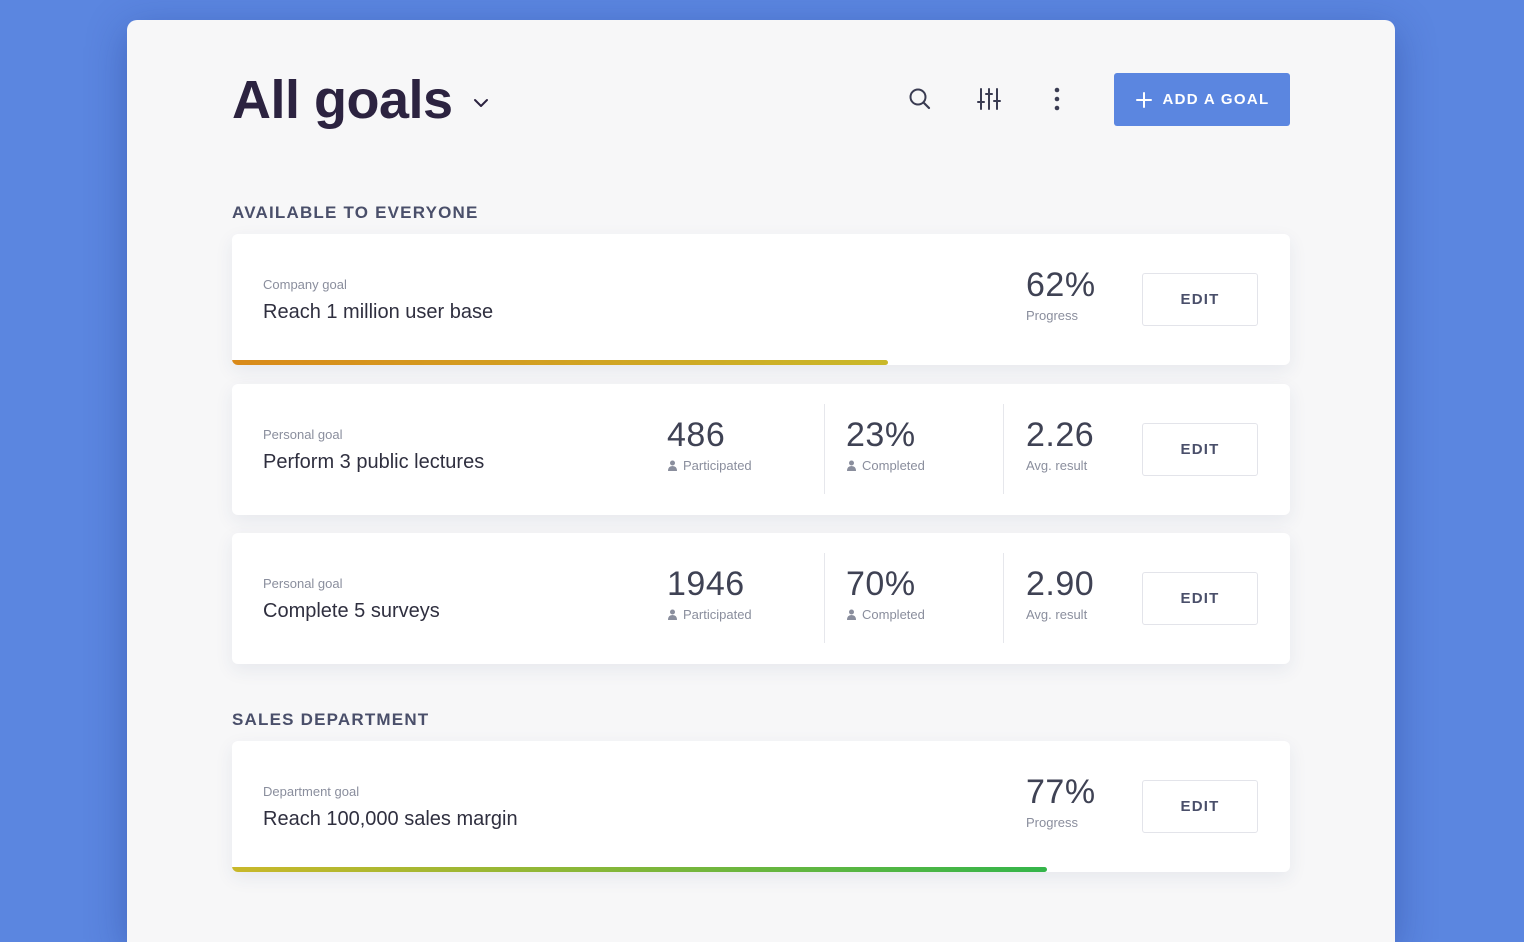 Image resolution: width=1524 pixels, height=942 pixels. What do you see at coordinates (331, 719) in the screenshot?
I see `section-title-sales: SALES DEPARTMENT` at bounding box center [331, 719].